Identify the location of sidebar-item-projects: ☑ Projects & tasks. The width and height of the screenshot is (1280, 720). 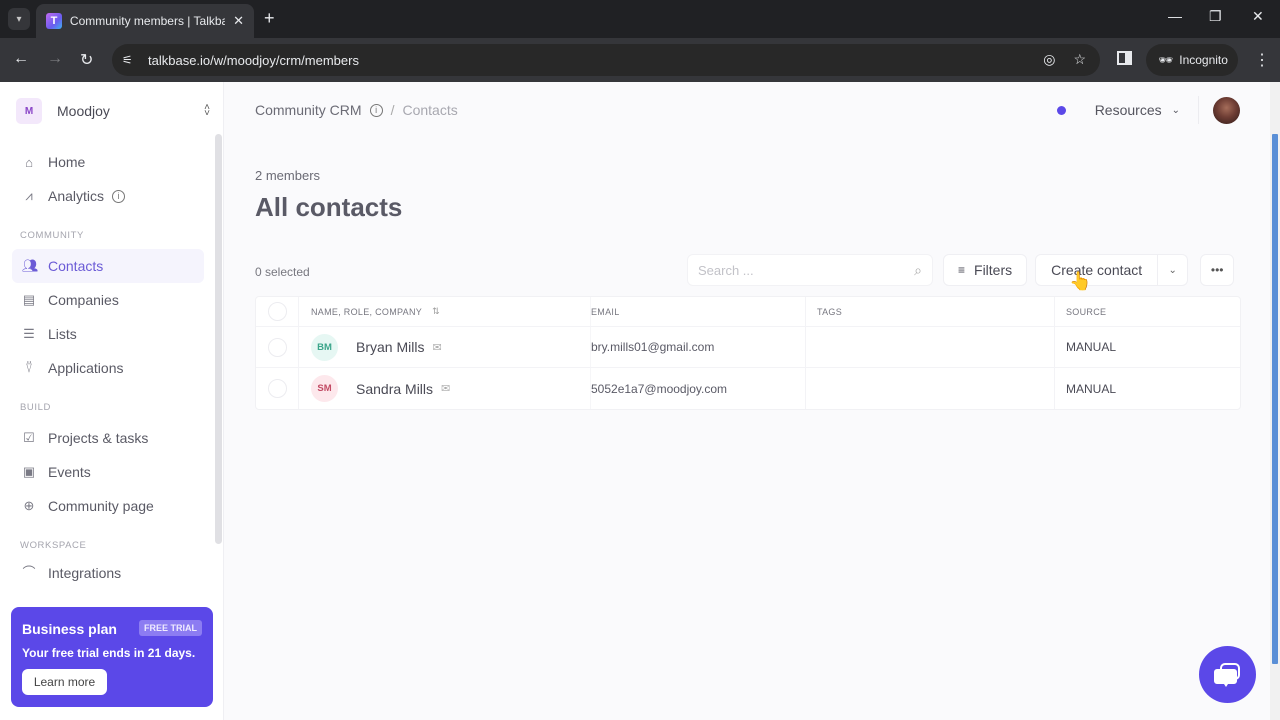
(108, 438).